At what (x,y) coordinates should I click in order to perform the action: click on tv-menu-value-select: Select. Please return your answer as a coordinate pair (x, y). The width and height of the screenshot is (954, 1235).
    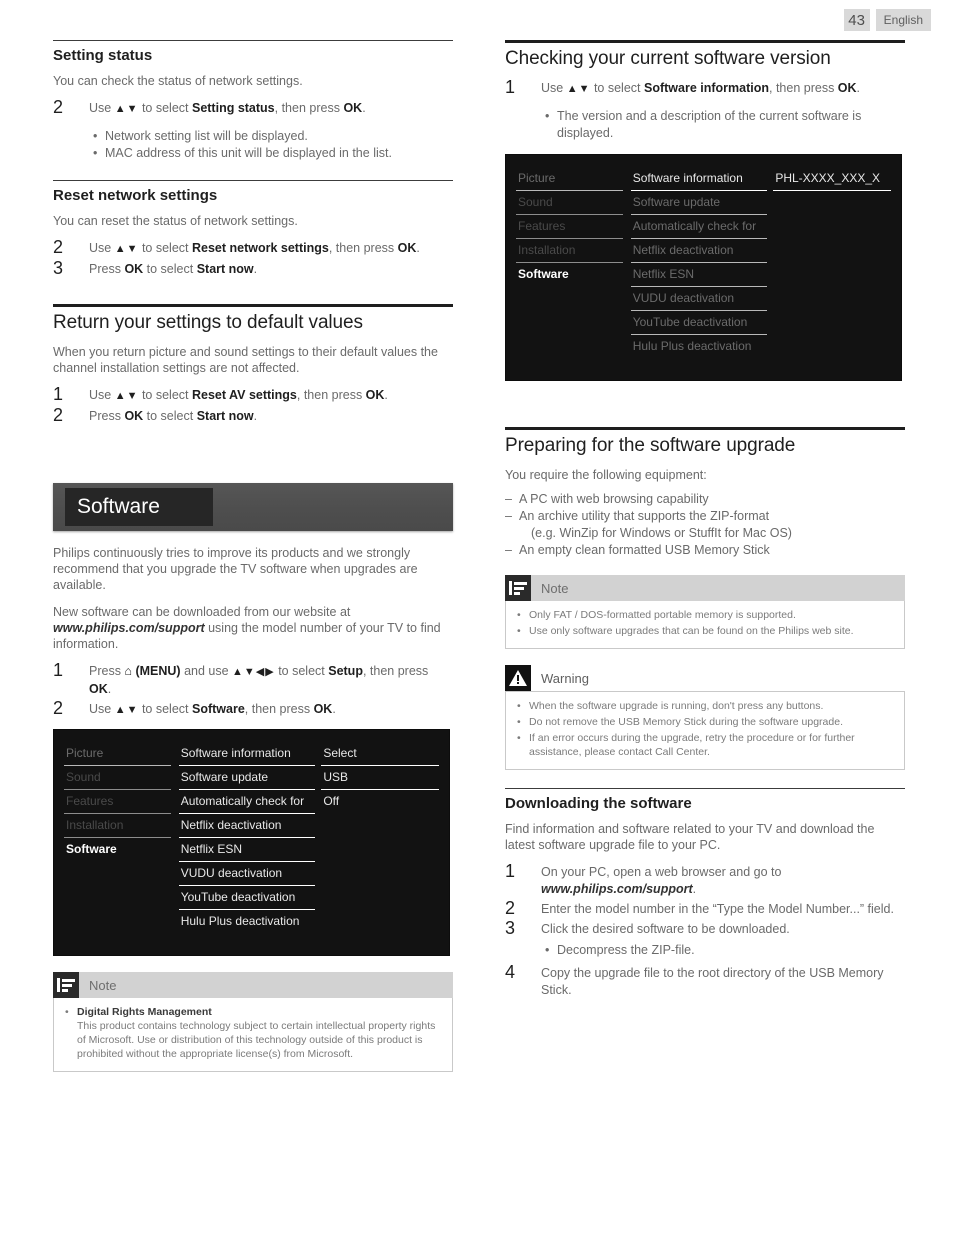
    Looking at the image, I should click on (380, 754).